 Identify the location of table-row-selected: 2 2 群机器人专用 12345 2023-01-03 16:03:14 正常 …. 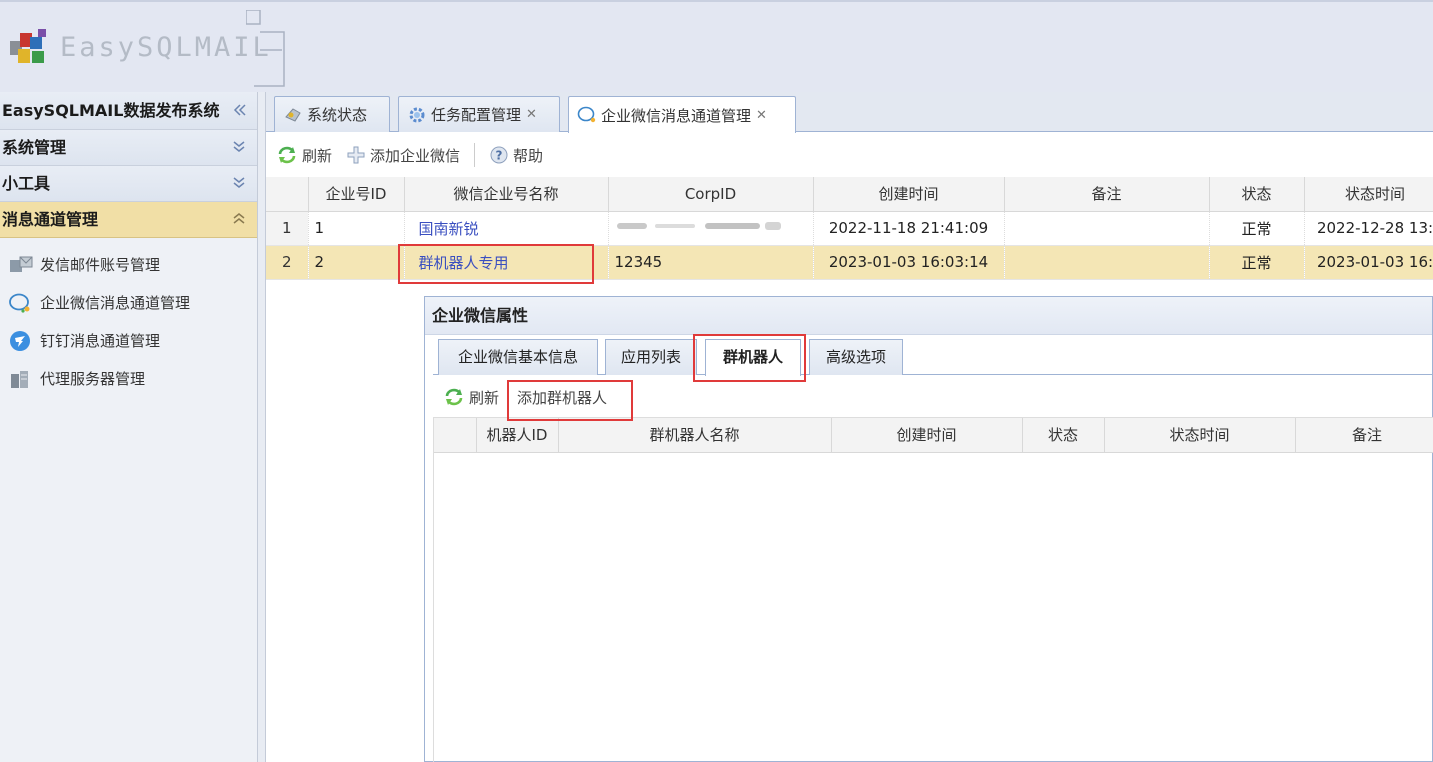
(849, 262).